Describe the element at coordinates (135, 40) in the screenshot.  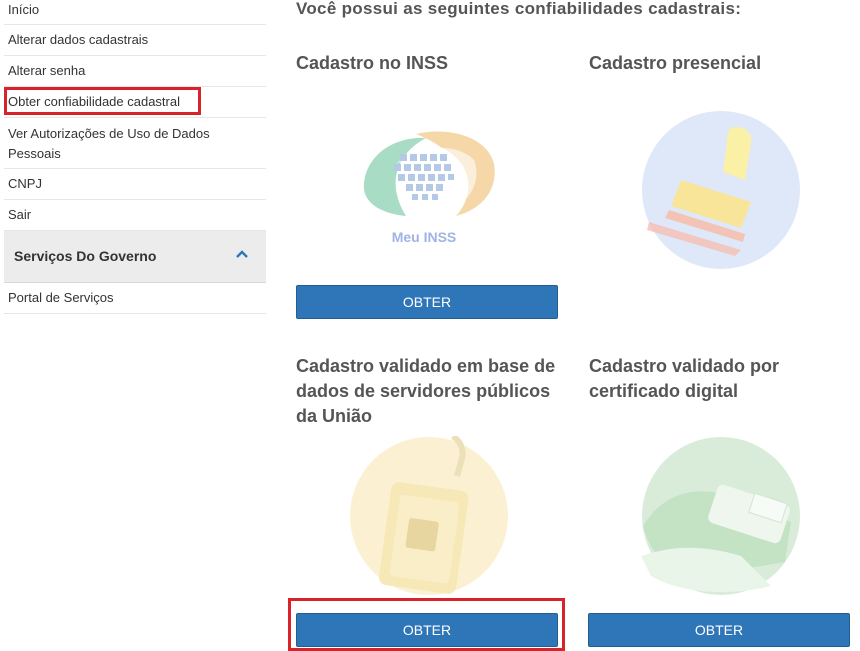
I see `sidebar-item-alterar-dados: Alterar dados cadastrais` at that location.